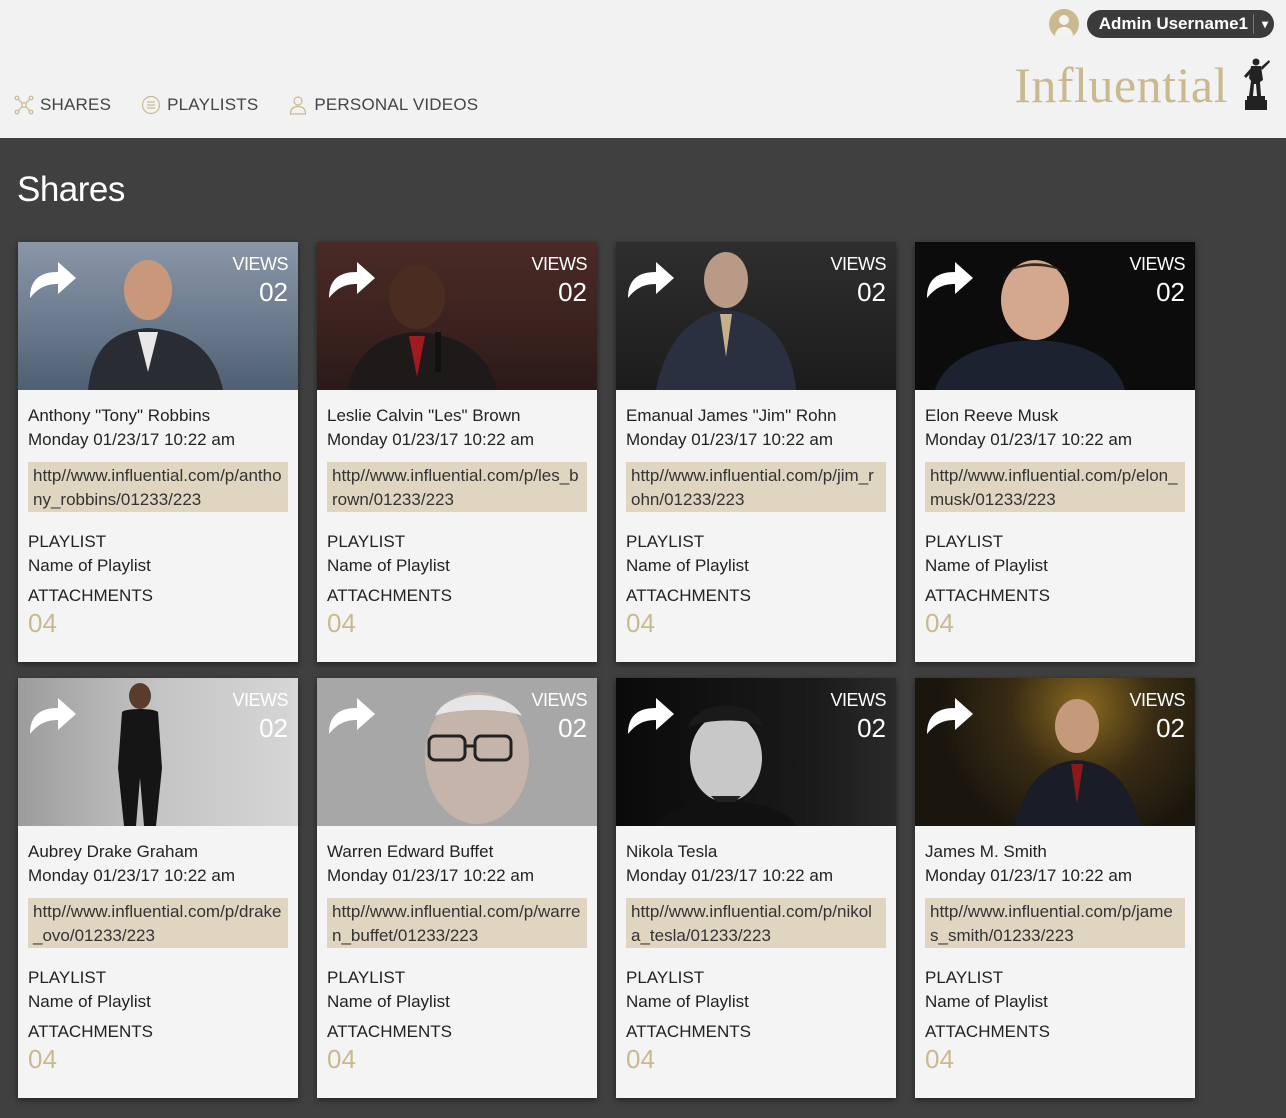  I want to click on page-title: Shares, so click(71, 189).